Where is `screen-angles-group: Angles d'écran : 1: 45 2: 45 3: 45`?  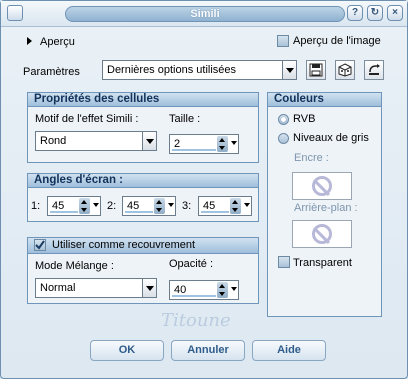
screen-angles-group: Angles d'écran : 1: 45 2: 45 3: 45 is located at coordinates (143, 197).